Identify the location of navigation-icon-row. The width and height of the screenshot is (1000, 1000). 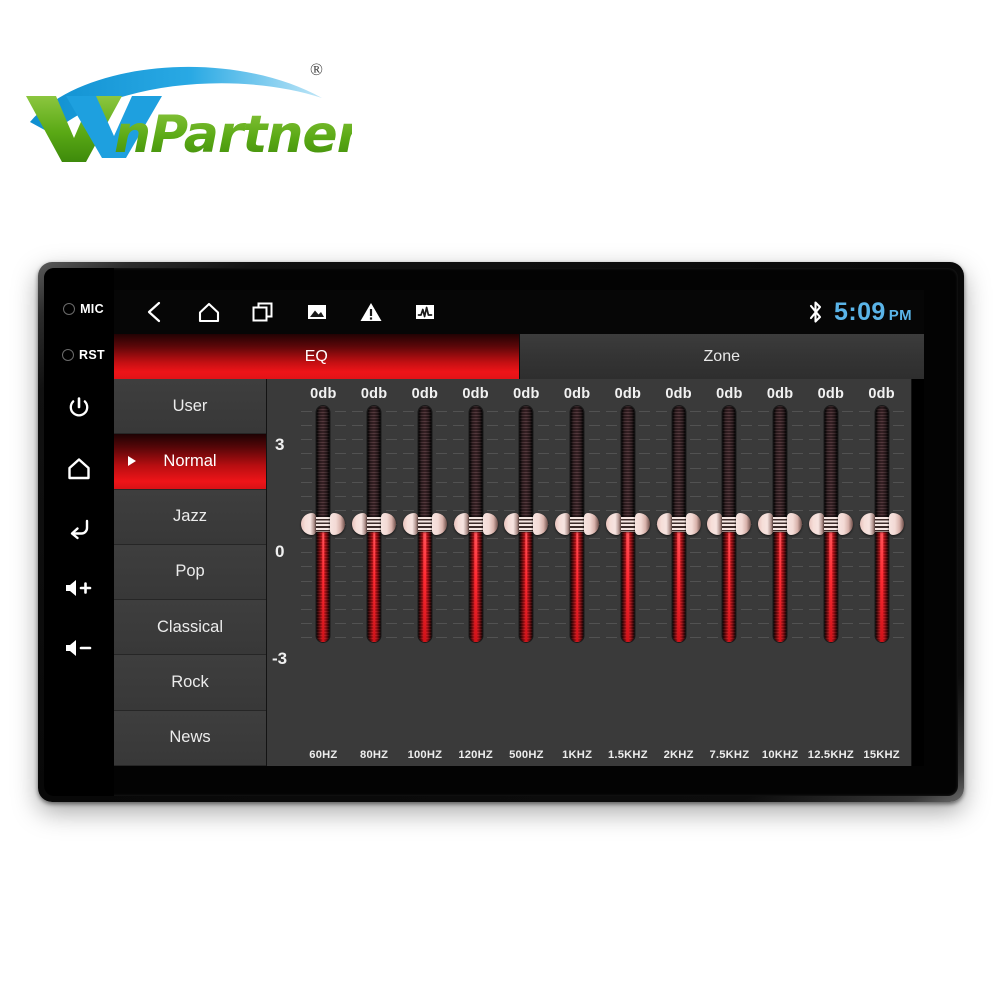
(283, 312).